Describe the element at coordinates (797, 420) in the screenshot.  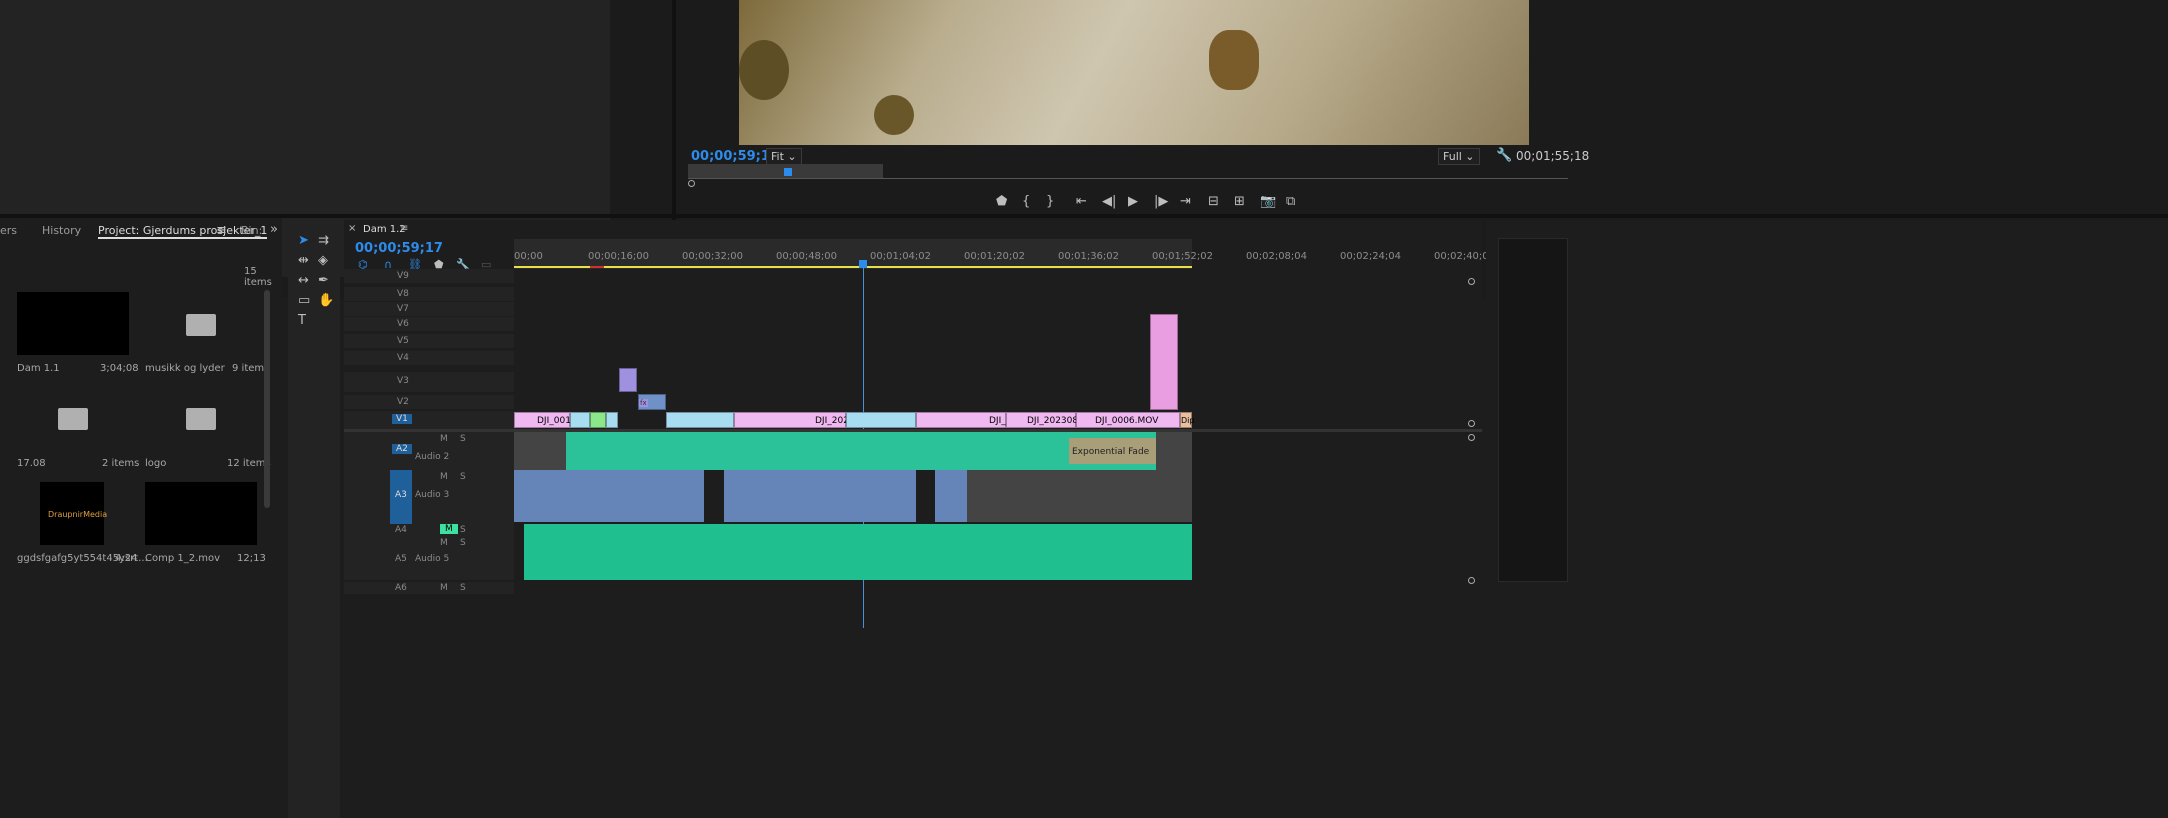
I see `clip-v1-b: DJI_20230` at that location.